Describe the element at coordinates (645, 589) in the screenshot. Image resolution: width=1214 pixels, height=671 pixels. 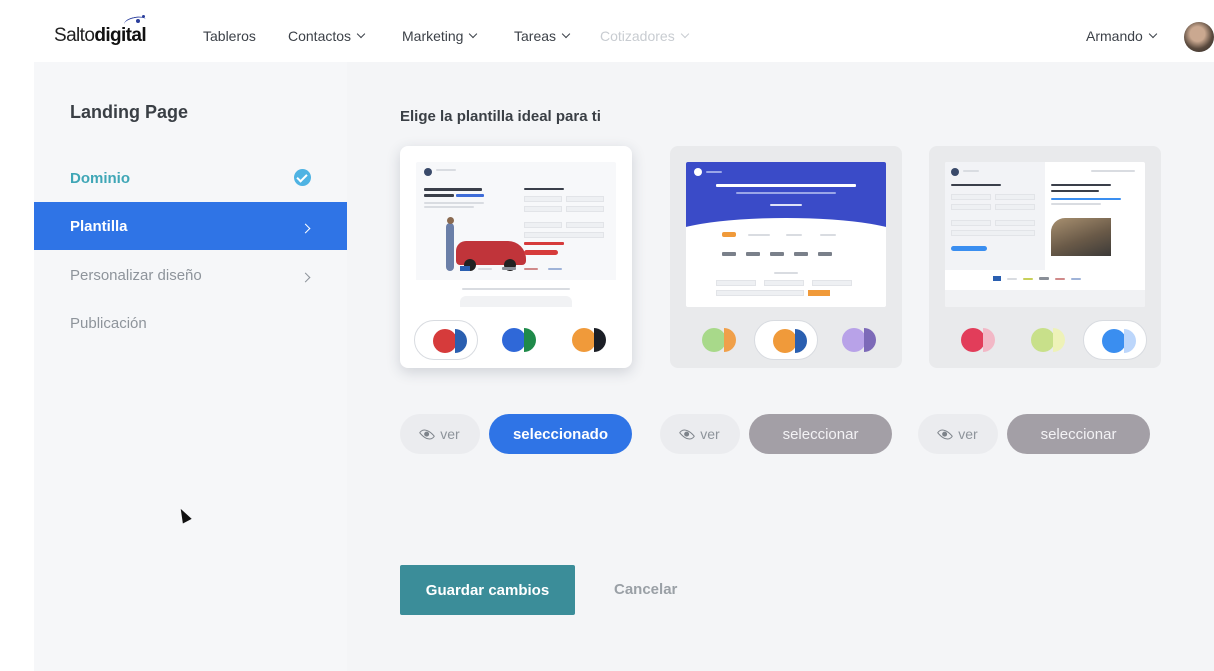
I see `cancel-button: Cancelar` at that location.